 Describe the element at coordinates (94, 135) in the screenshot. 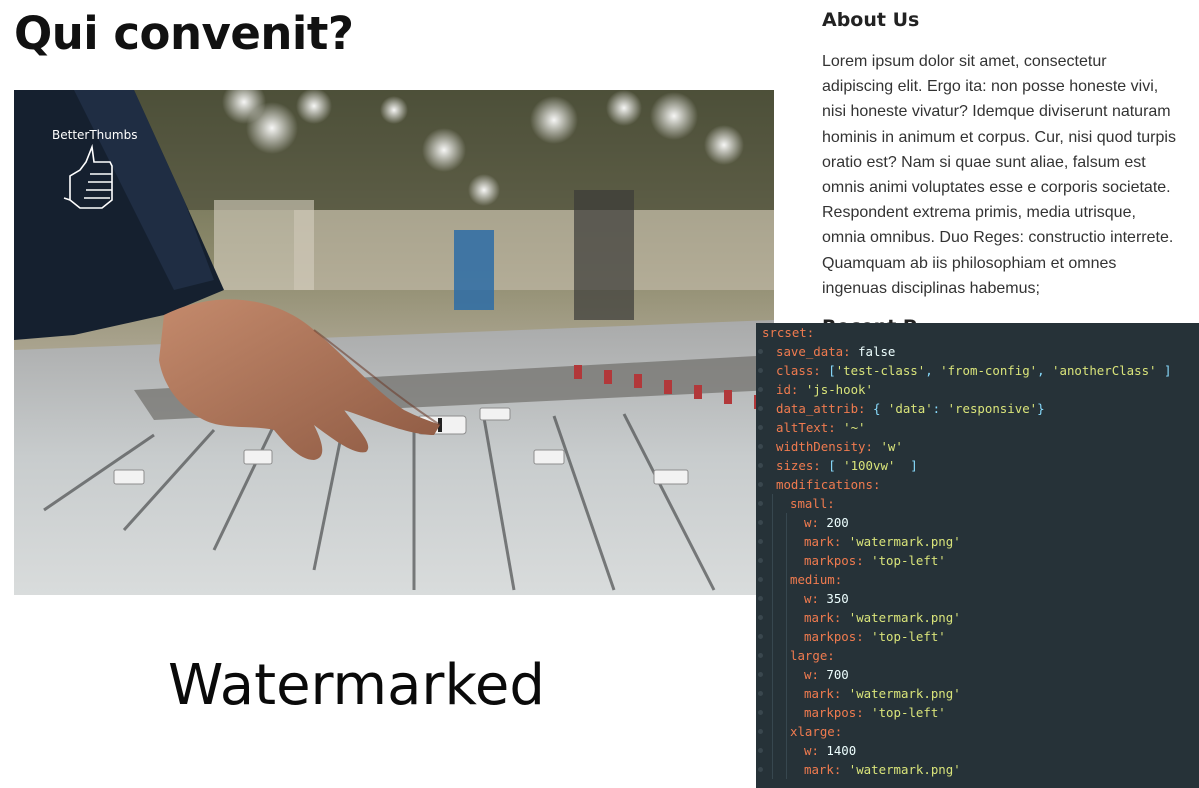

I see `watermark-label: BetterThumbs` at that location.